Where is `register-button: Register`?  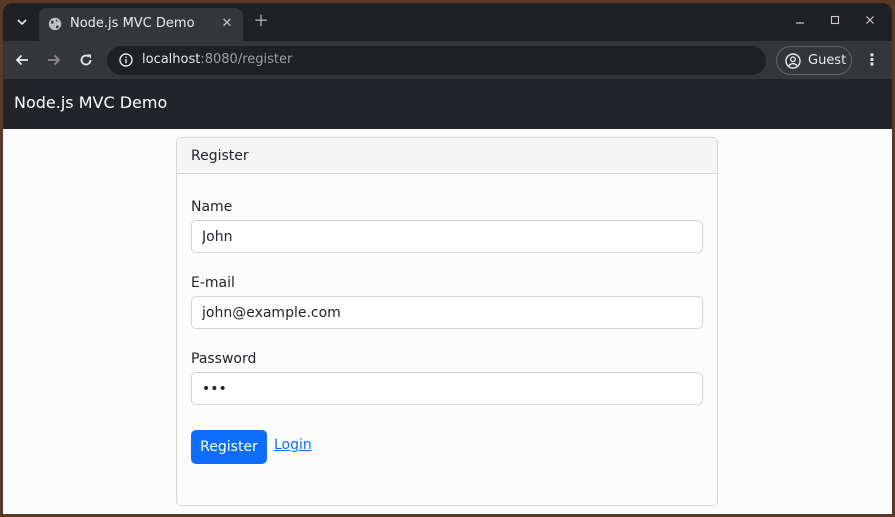 register-button: Register is located at coordinates (229, 447).